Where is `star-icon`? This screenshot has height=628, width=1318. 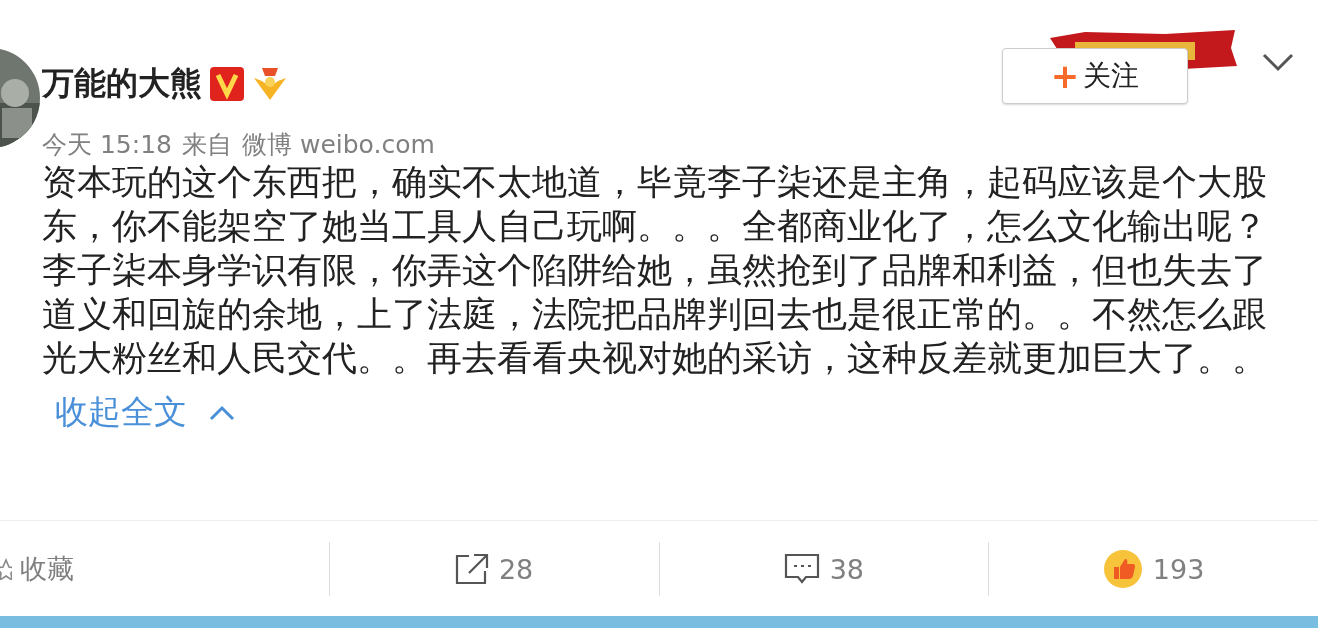 star-icon is located at coordinates (6, 569).